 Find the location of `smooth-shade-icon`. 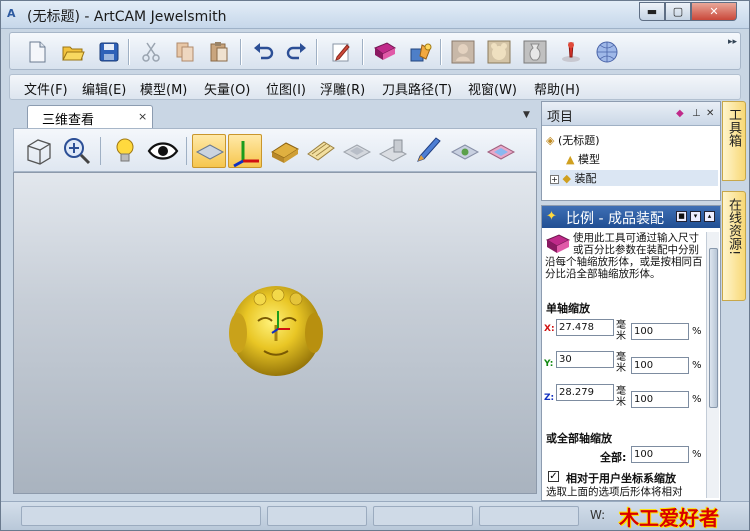

smooth-shade-icon is located at coordinates (357, 151).